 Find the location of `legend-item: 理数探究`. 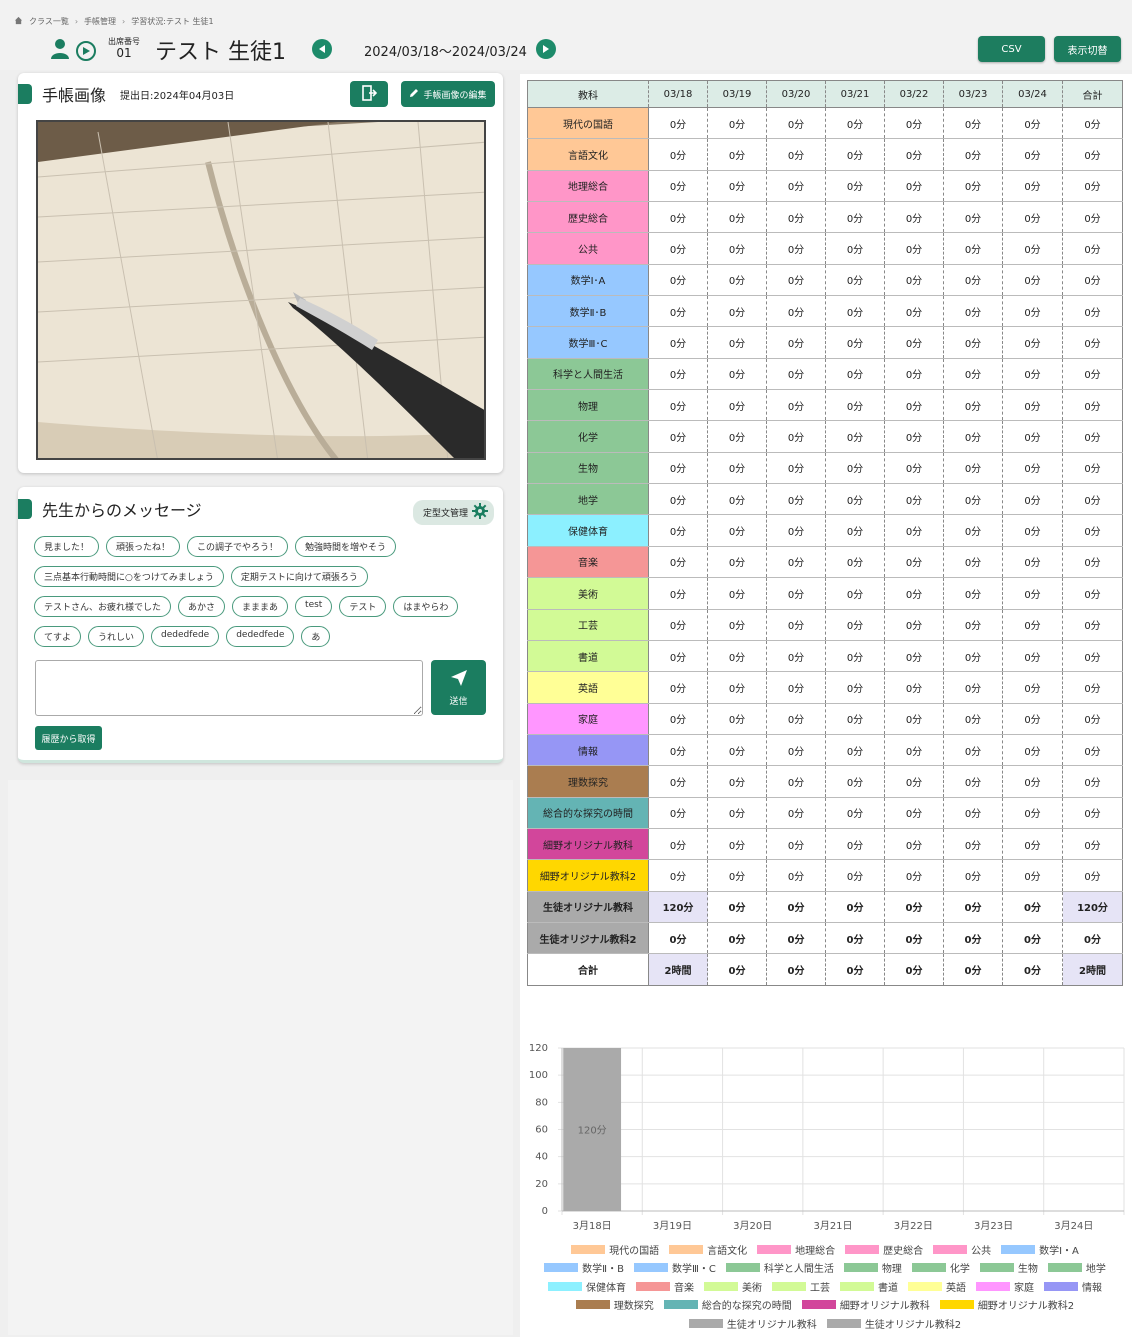

legend-item: 理数探究 is located at coordinates (614, 1304).